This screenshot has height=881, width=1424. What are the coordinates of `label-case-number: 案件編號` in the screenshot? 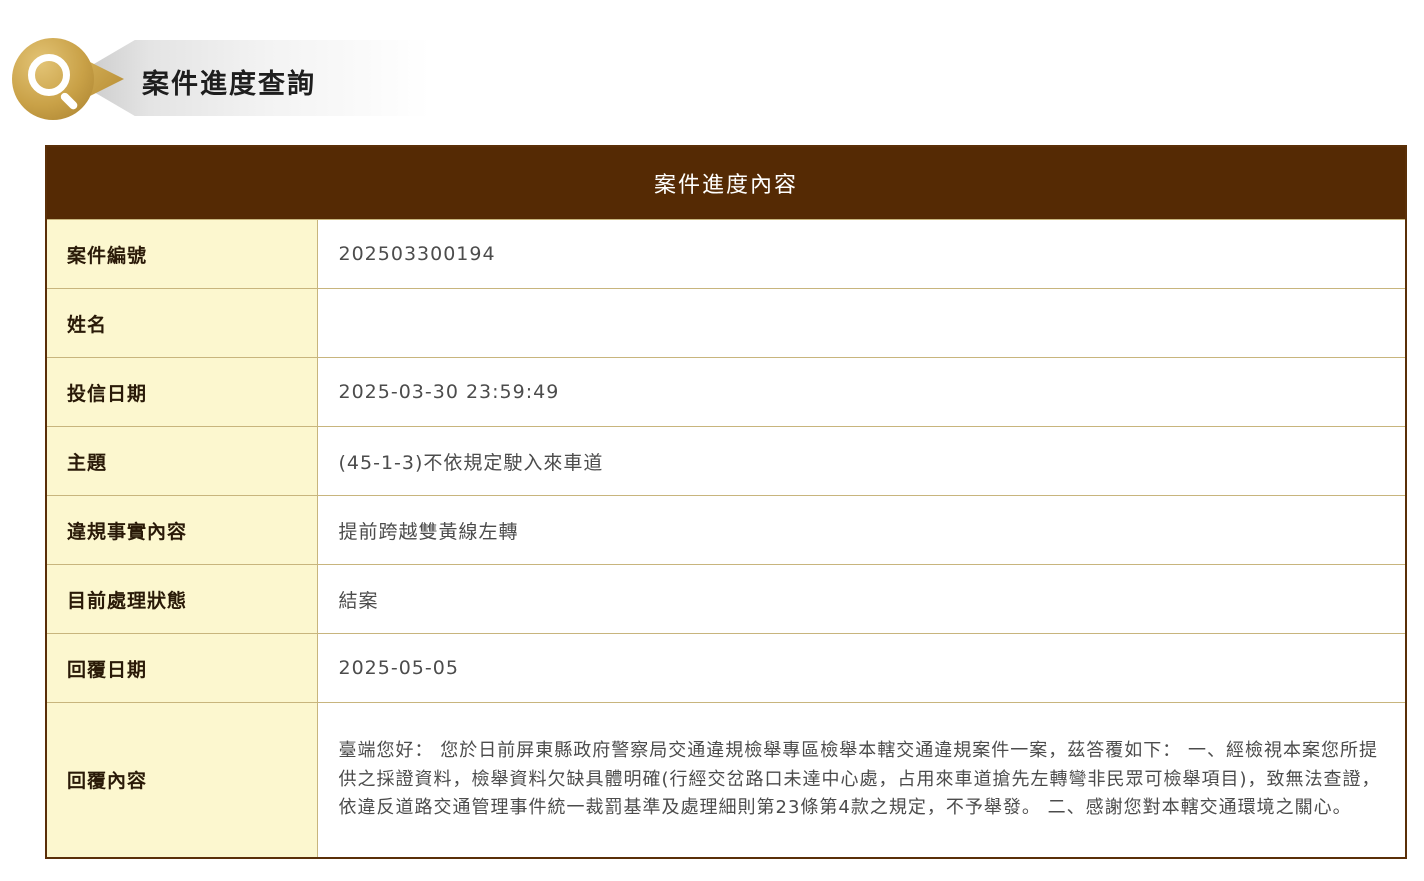 It's located at (182, 254).